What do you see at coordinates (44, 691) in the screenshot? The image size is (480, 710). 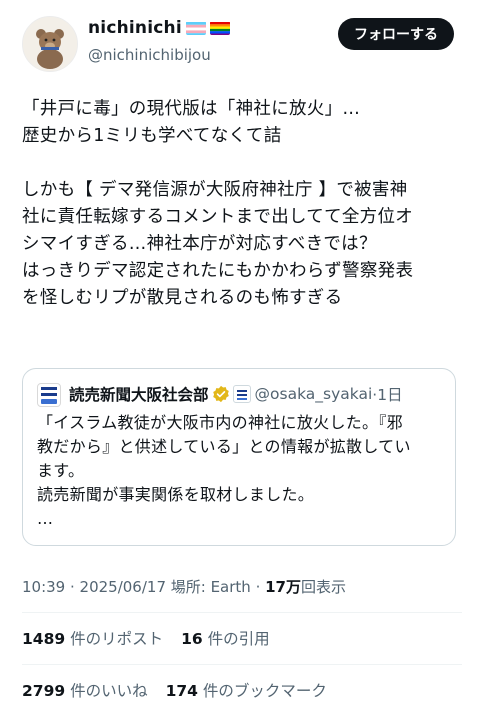 I see `likes-count: 2799` at bounding box center [44, 691].